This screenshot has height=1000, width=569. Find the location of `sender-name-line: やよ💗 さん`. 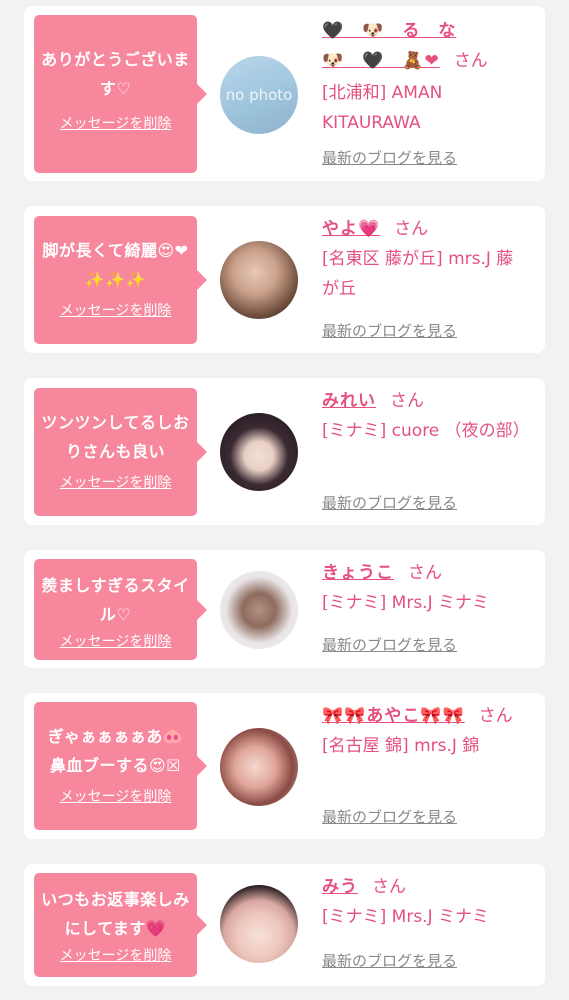

sender-name-line: やよ💗 さん is located at coordinates (426, 229).